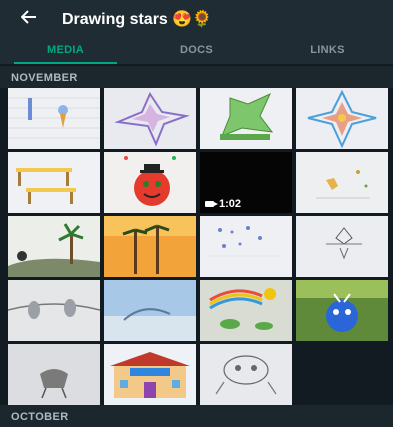 The width and height of the screenshot is (393, 427). What do you see at coordinates (246, 182) in the screenshot?
I see `video-thumbnail: 1:02` at bounding box center [246, 182].